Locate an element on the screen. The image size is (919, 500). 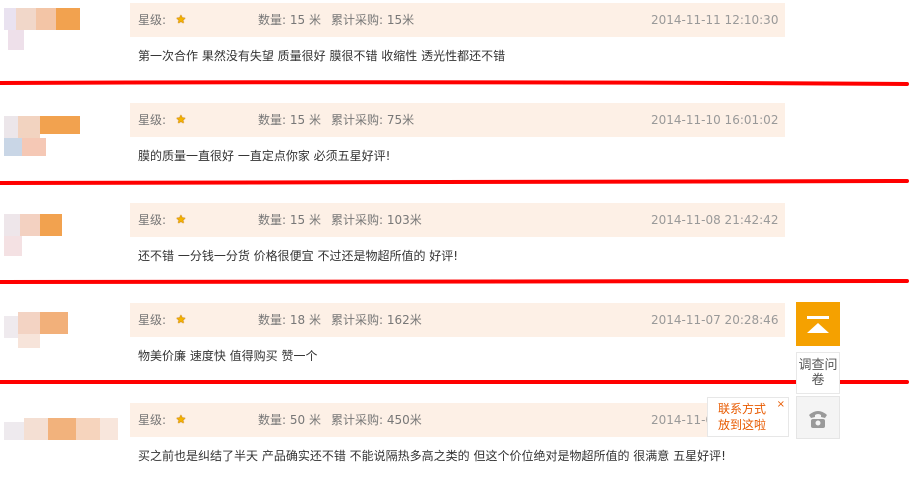
cumulative-value: 450米 is located at coordinates (404, 420).